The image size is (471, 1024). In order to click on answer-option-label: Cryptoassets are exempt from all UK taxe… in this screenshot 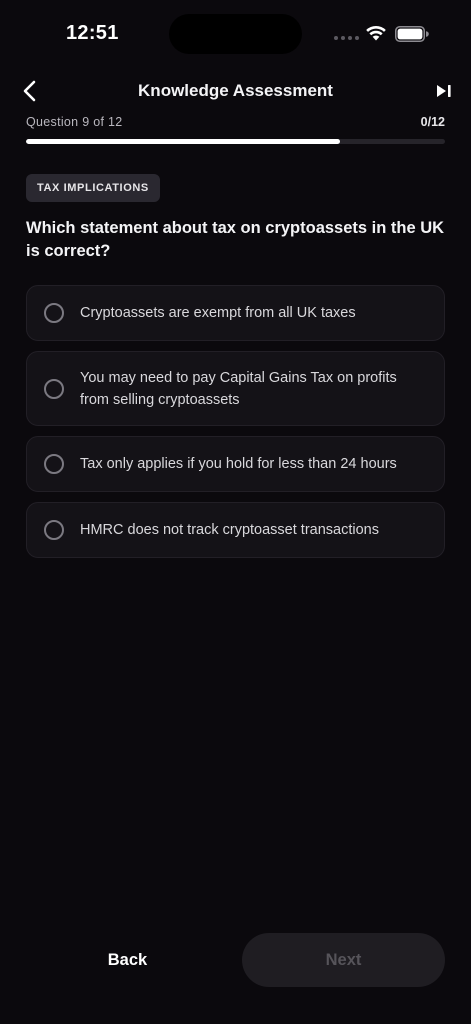, I will do `click(218, 313)`.